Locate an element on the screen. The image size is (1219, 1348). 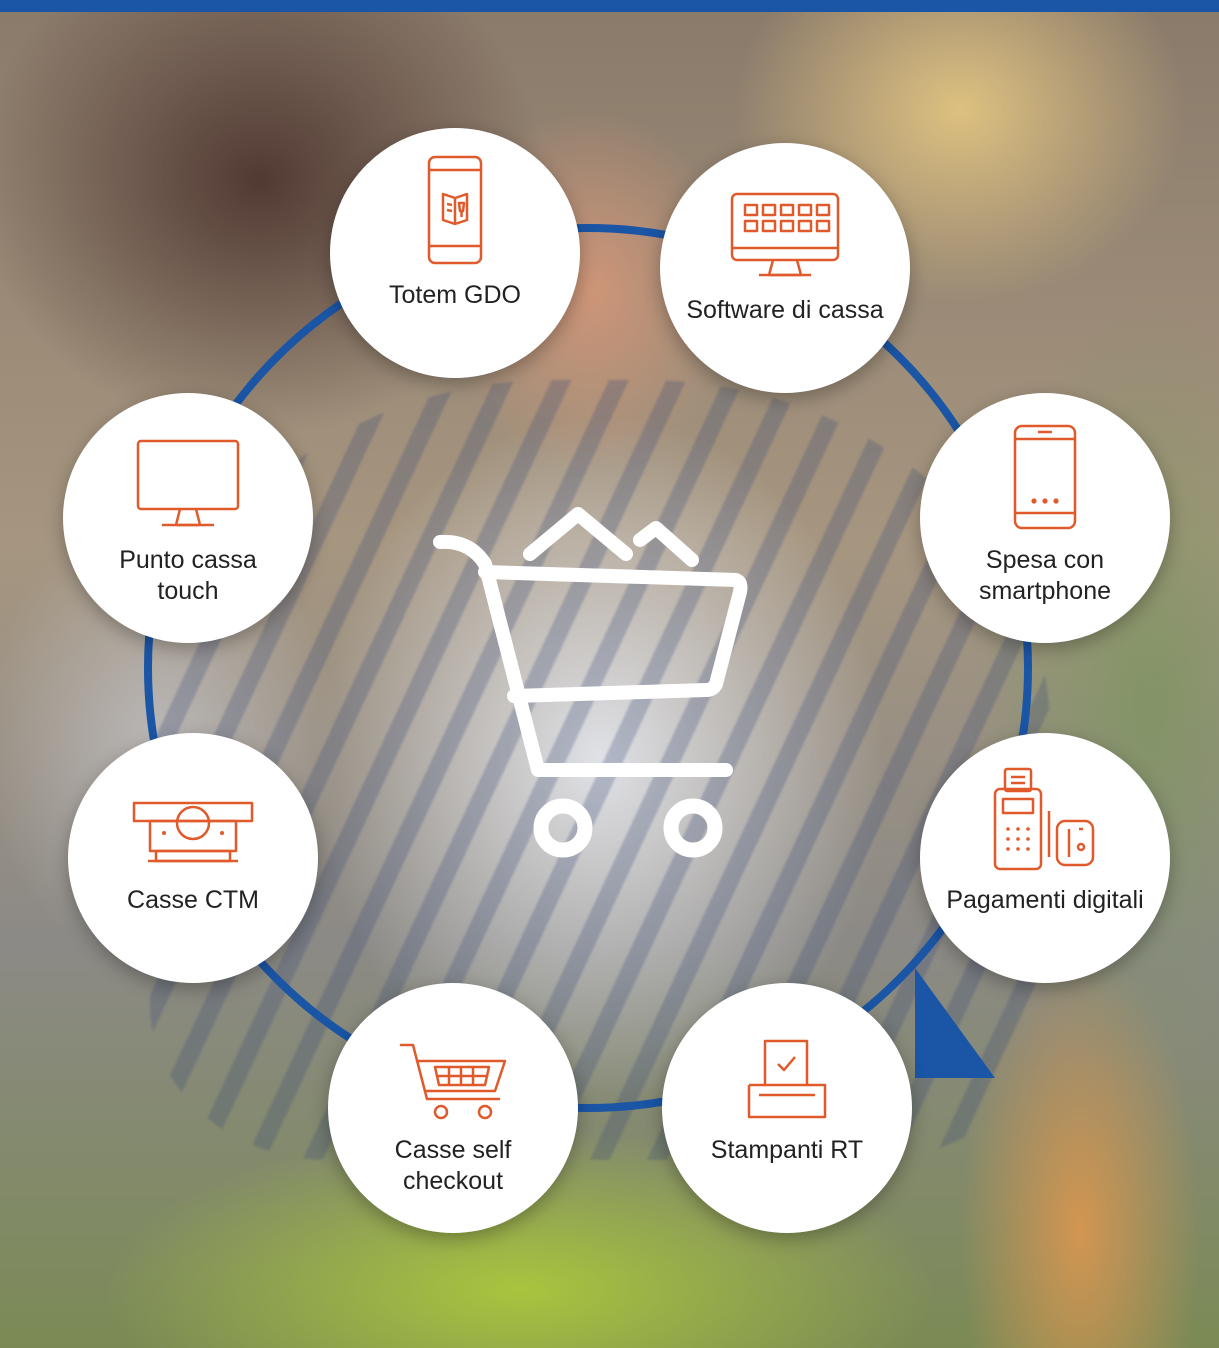
touch-monitor-icon is located at coordinates (188, 483).